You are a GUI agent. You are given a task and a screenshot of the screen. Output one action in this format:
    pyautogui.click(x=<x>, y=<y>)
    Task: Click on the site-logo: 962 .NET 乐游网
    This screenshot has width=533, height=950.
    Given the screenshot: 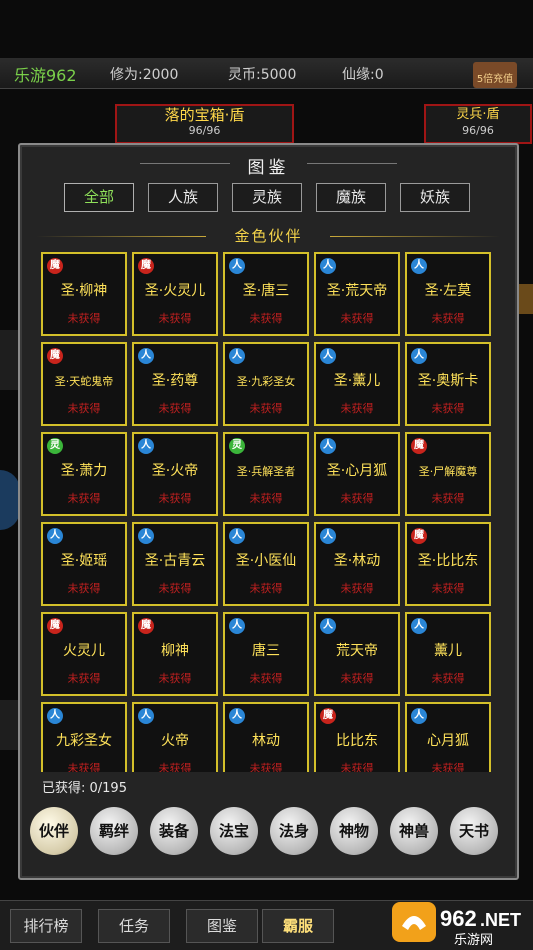 What is the action you would take?
    pyautogui.click(x=456, y=925)
    